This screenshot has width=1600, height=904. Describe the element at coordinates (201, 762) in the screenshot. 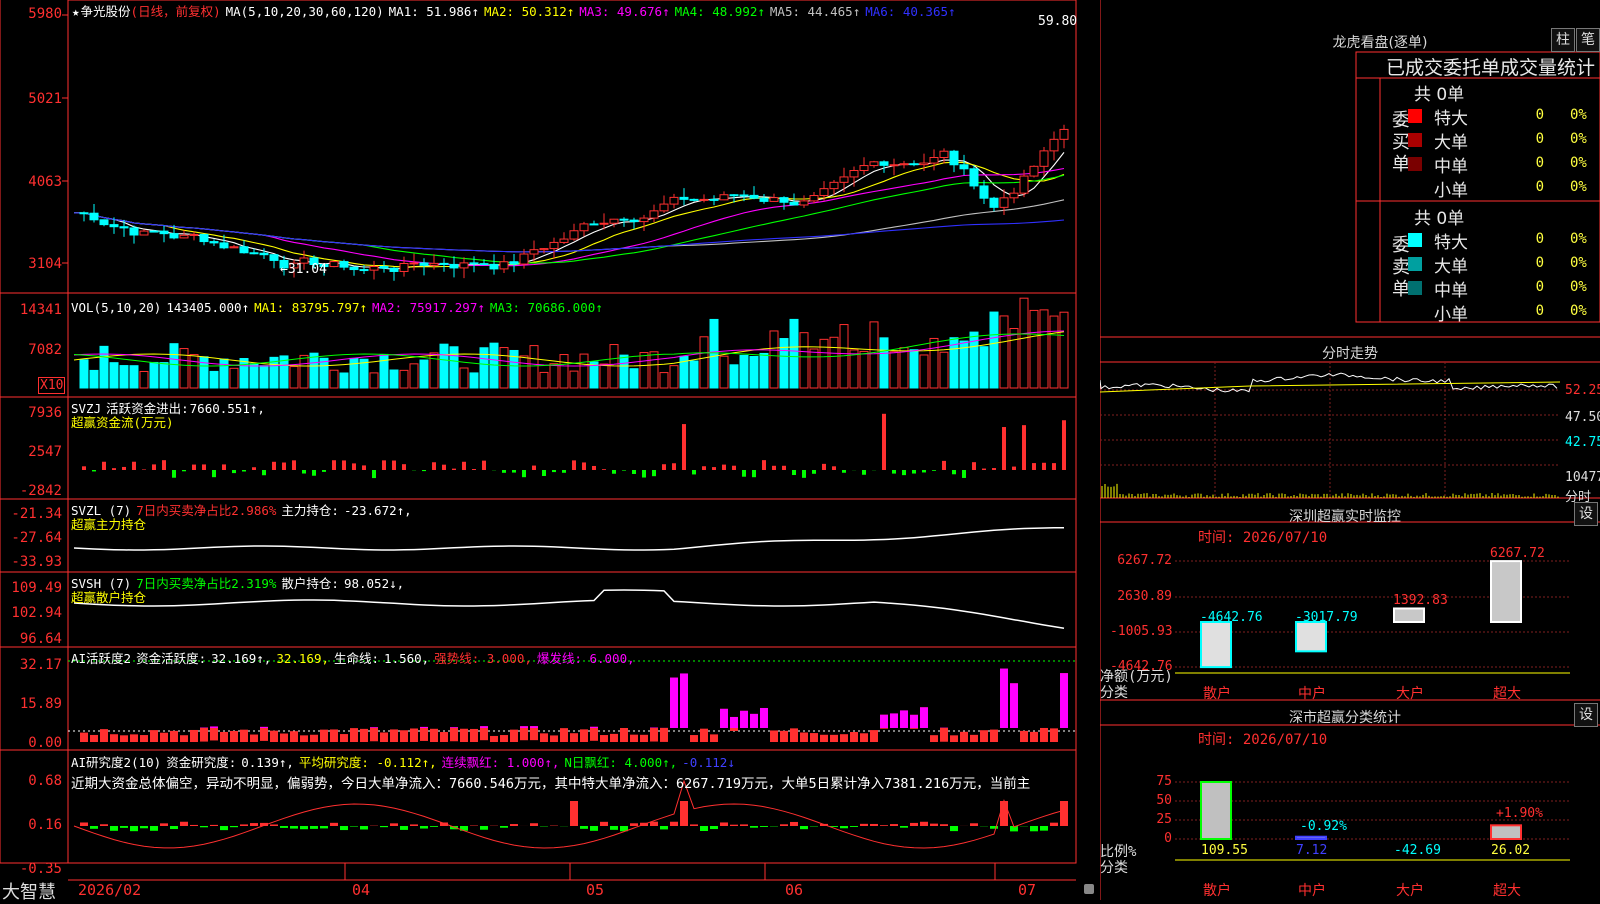

I see `ai2-desc: 资金研究度:` at that location.